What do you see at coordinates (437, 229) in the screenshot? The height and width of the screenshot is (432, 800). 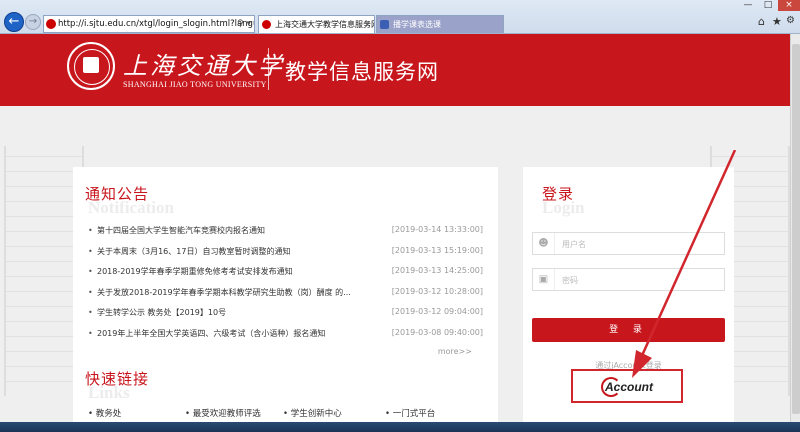 I see `notice-date: [2019-03-14 13:33:00]` at bounding box center [437, 229].